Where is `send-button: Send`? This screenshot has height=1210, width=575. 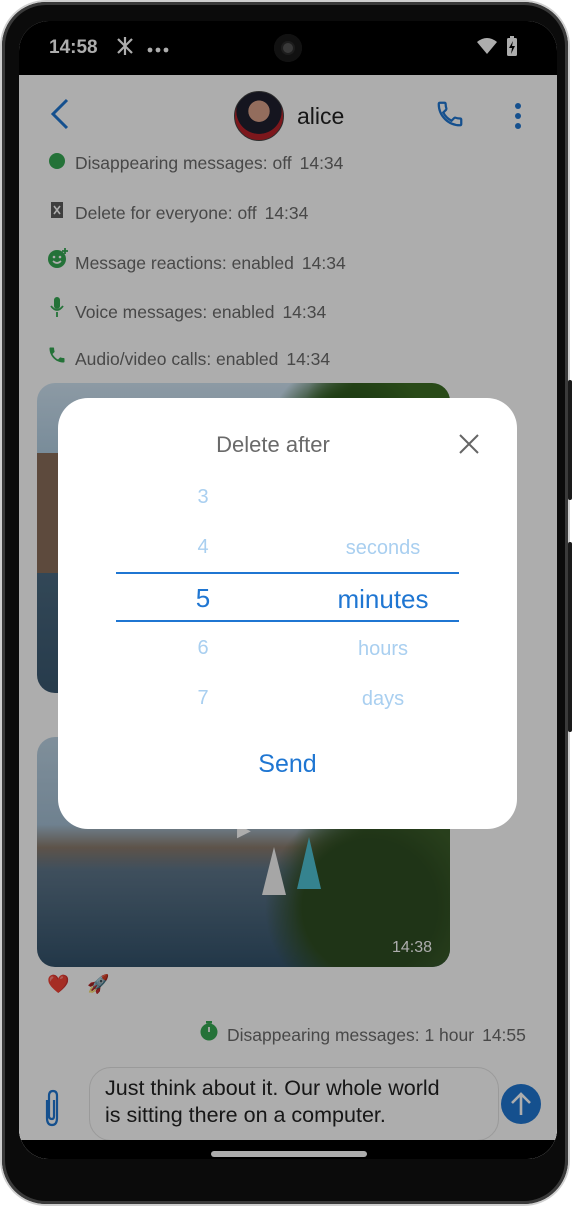 send-button: Send is located at coordinates (287, 764).